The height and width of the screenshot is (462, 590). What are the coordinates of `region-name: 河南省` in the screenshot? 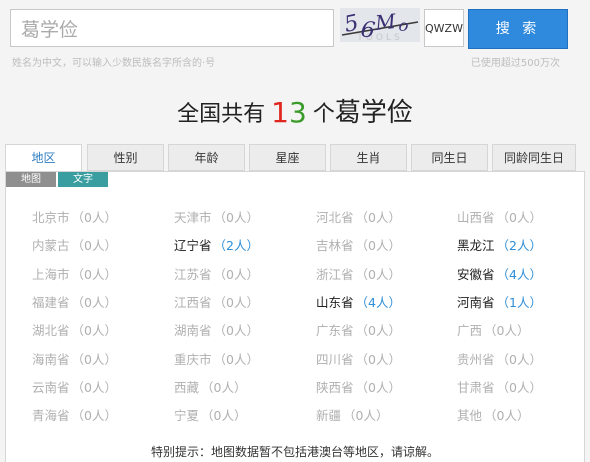 It's located at (476, 302).